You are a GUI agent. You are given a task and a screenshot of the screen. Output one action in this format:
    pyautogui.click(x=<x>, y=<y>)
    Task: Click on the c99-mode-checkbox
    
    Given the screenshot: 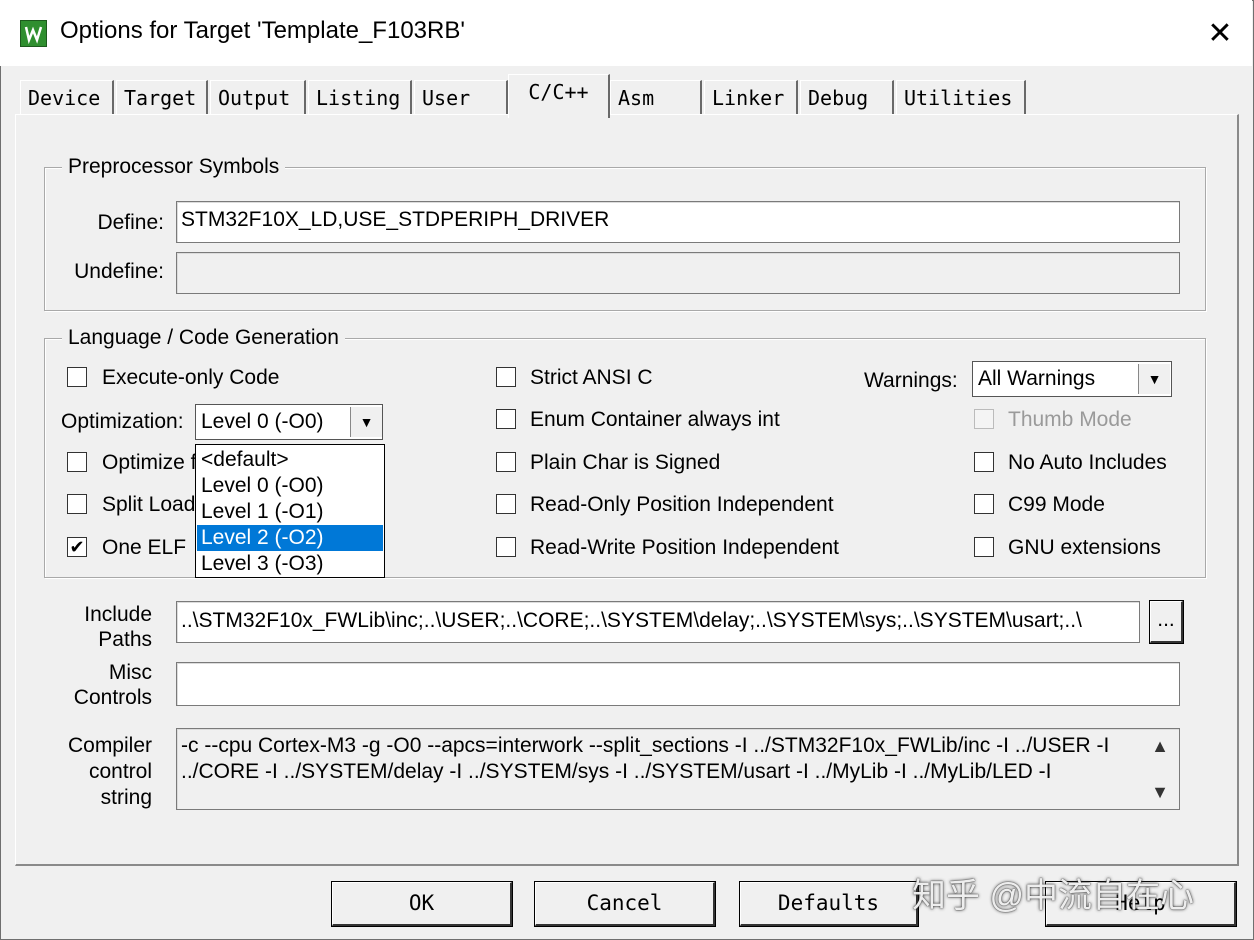 What is the action you would take?
    pyautogui.click(x=984, y=504)
    